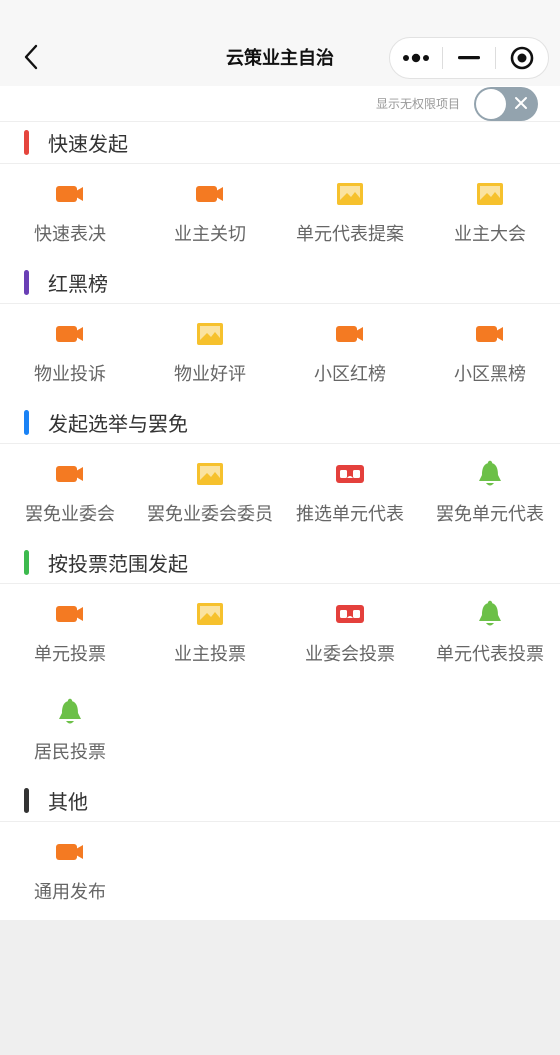 This screenshot has width=560, height=1055. I want to click on action-label: 物业好评, so click(210, 374).